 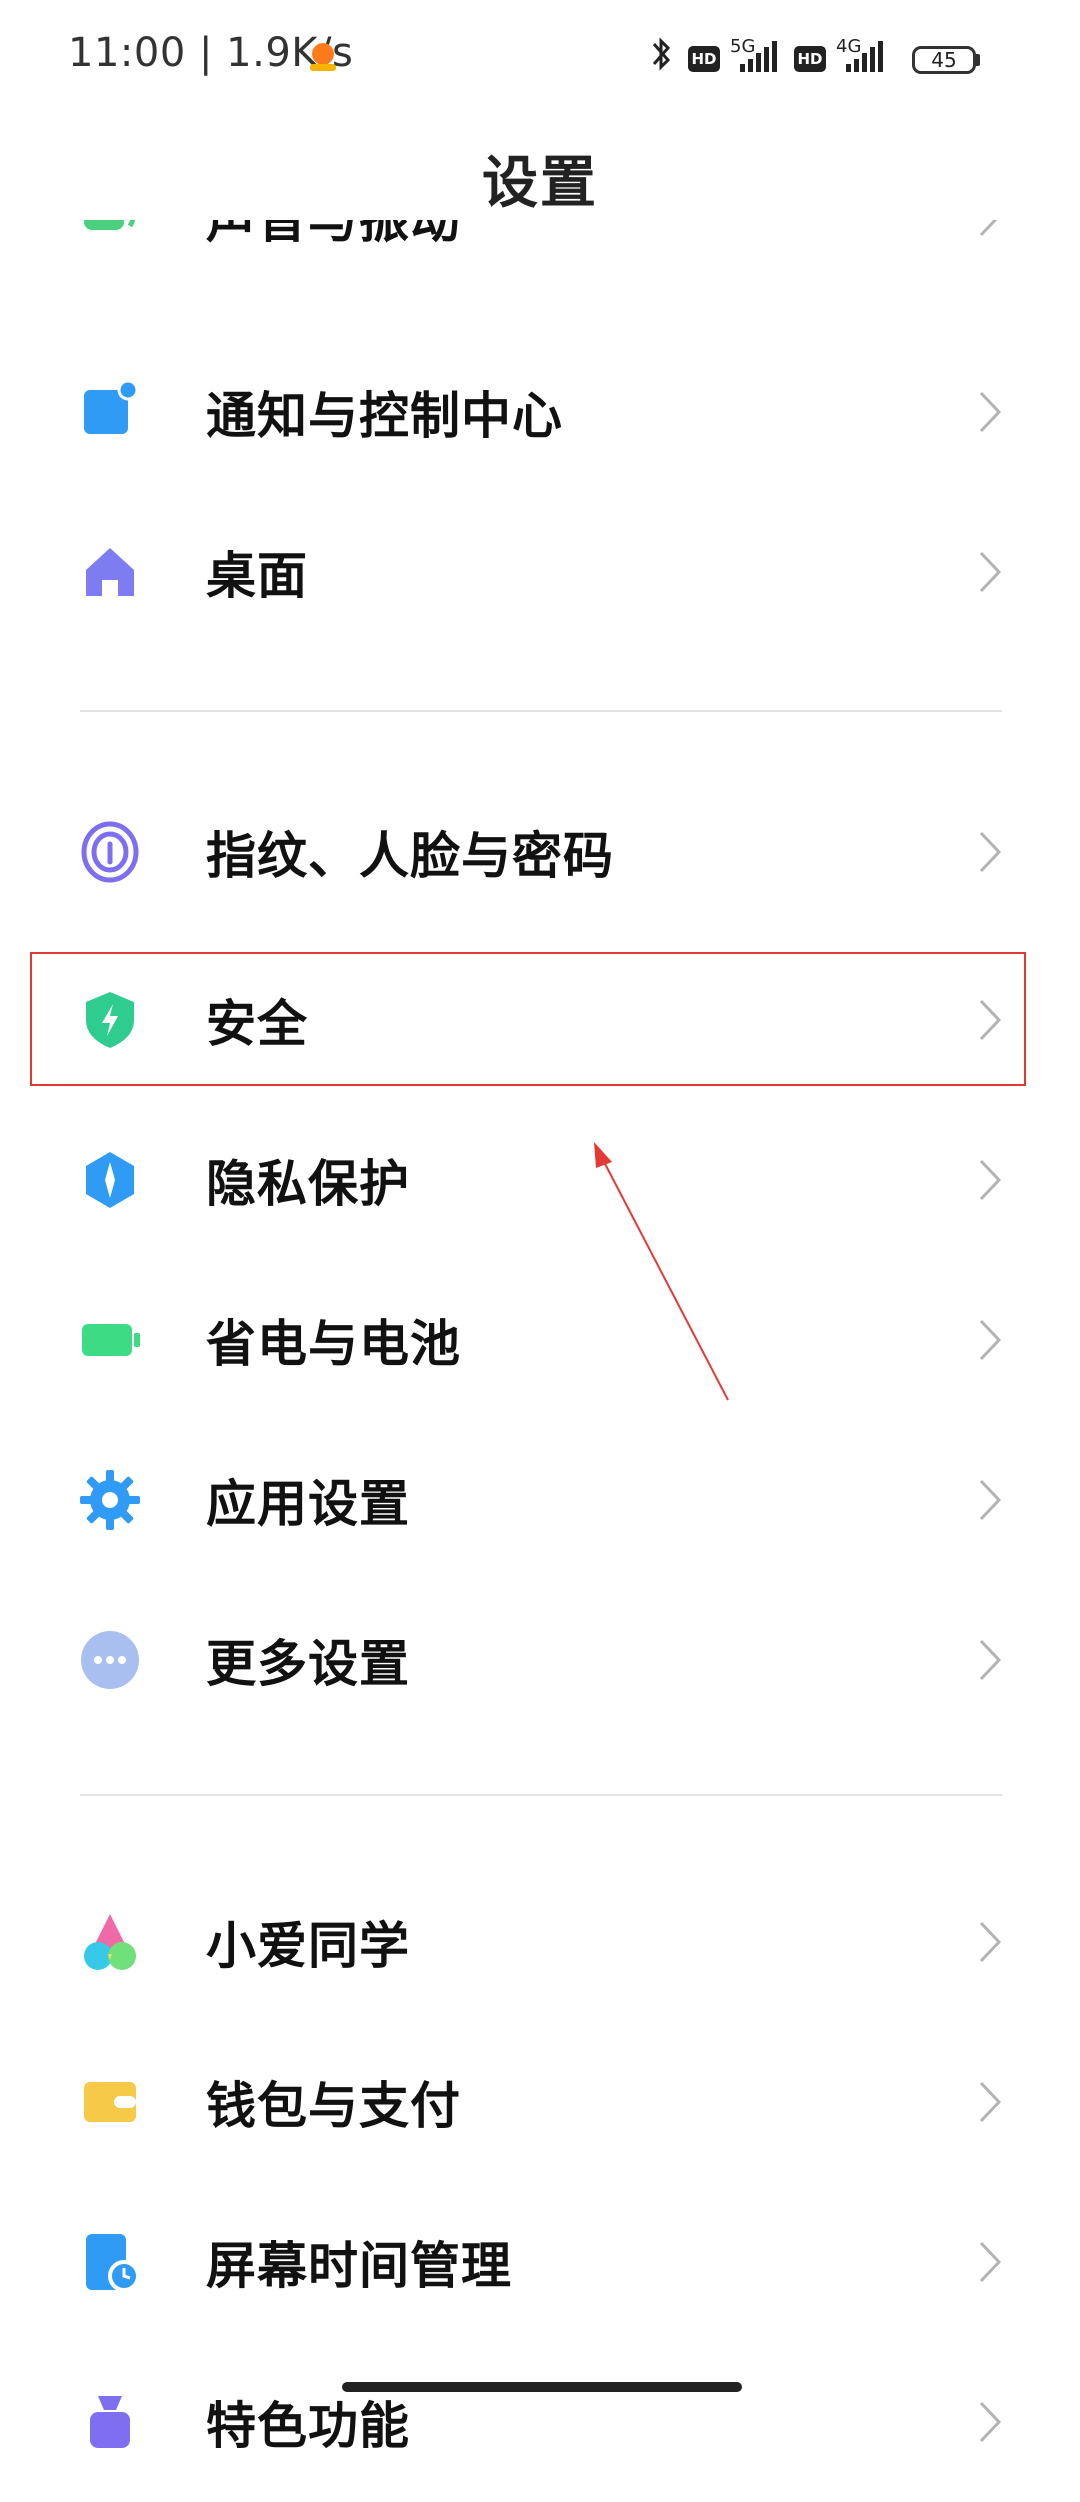 I want to click on page-title: 设置, so click(x=540, y=183).